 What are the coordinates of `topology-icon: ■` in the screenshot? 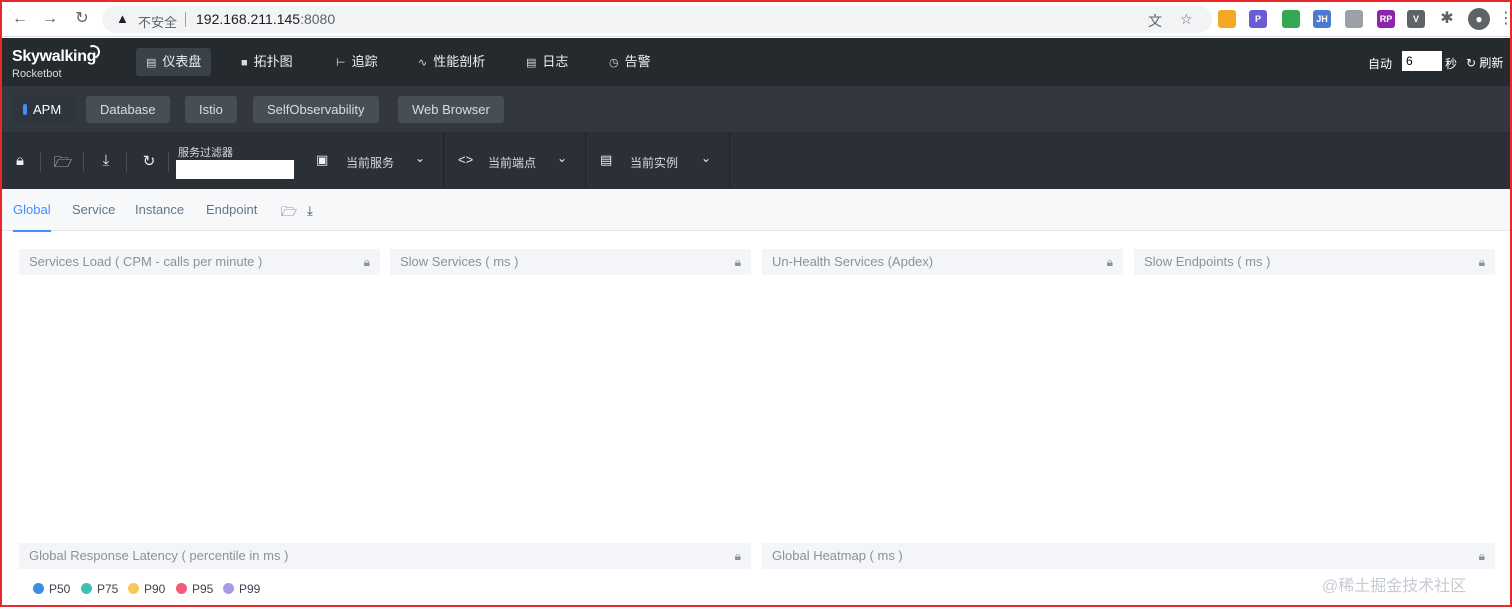 It's located at (244, 63).